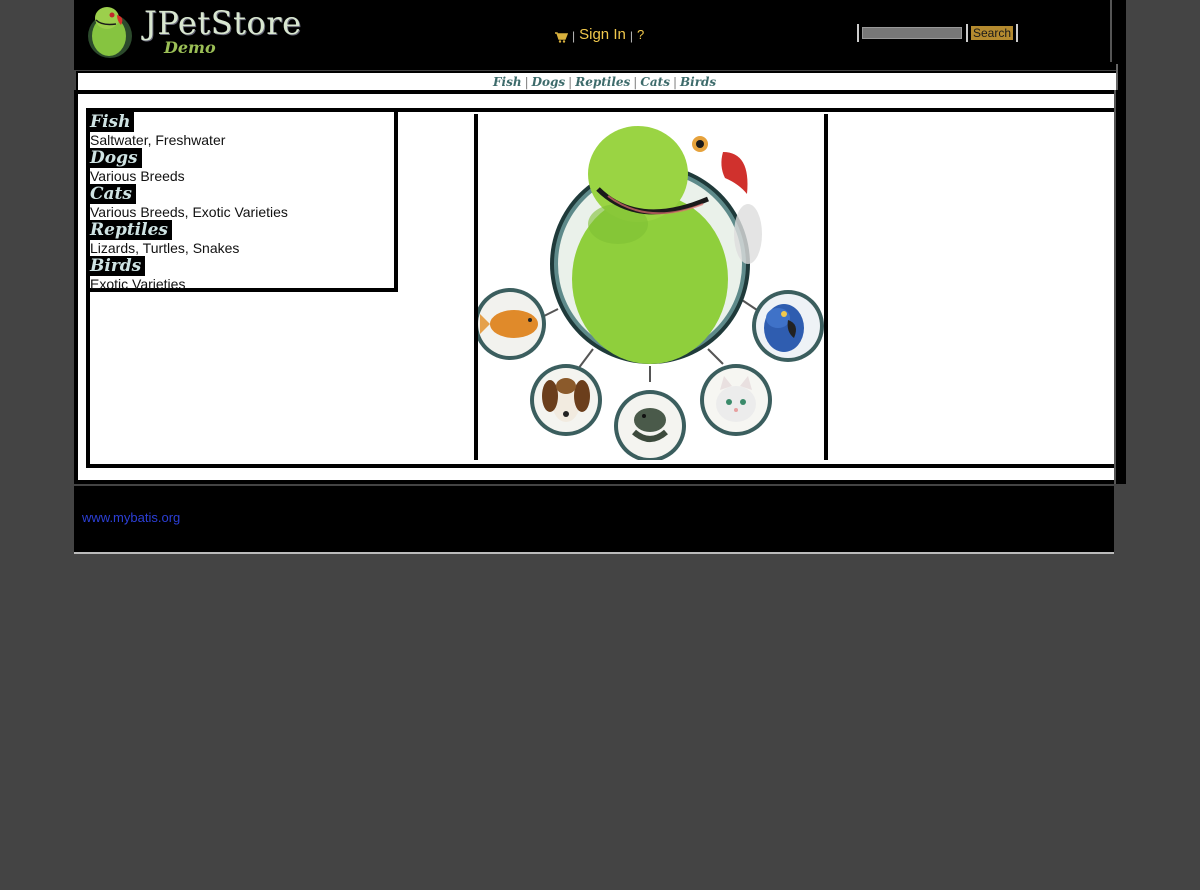 The height and width of the screenshot is (890, 1200). What do you see at coordinates (992, 33) in the screenshot?
I see `search-button: Search` at bounding box center [992, 33].